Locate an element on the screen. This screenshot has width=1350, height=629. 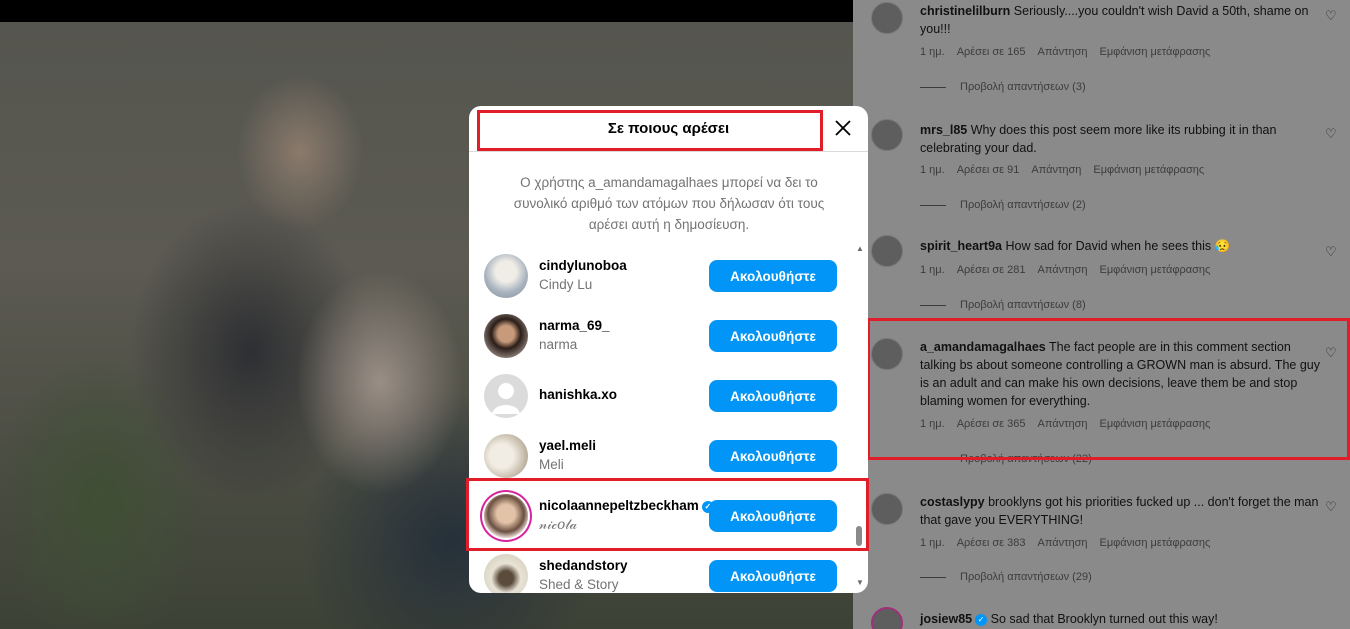
highlight-box-comment is located at coordinates (1108, 389).